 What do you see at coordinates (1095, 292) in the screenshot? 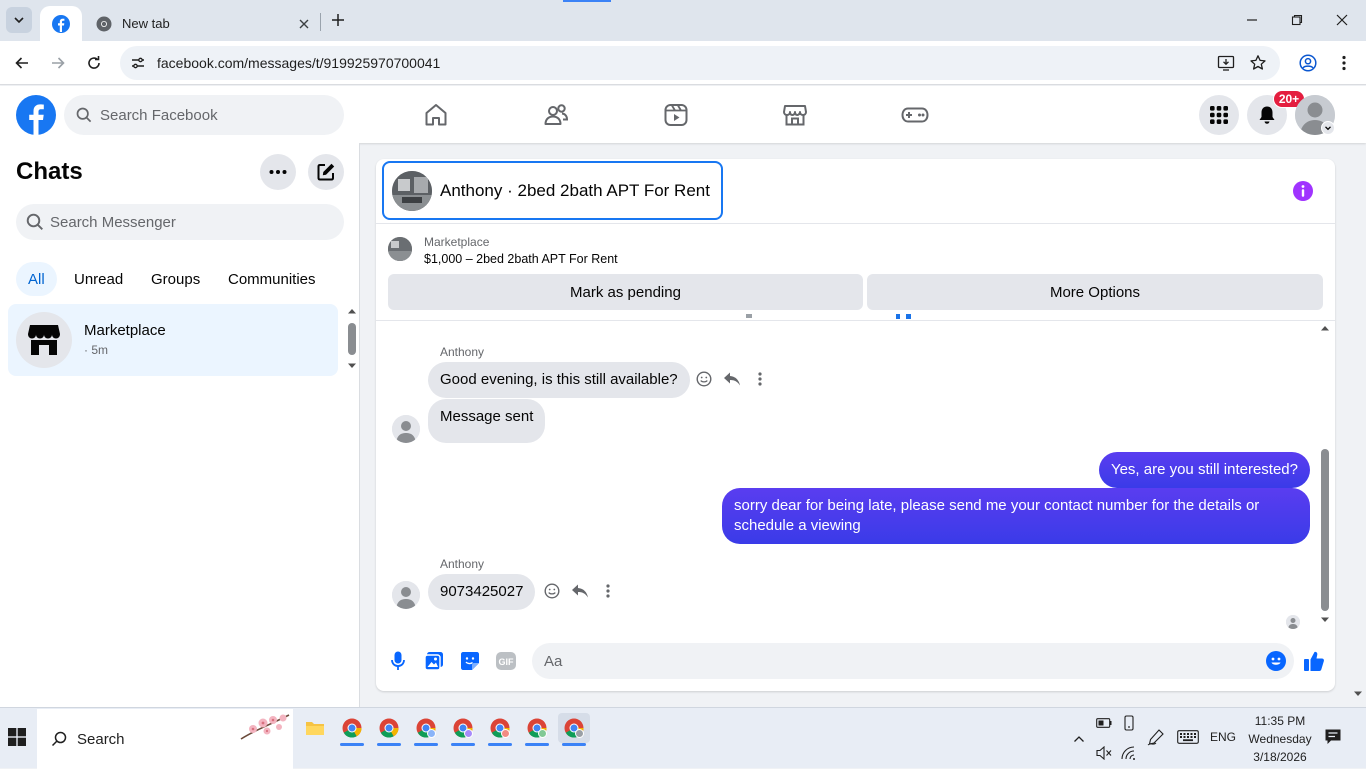
I see `more-options-button: More Options` at bounding box center [1095, 292].